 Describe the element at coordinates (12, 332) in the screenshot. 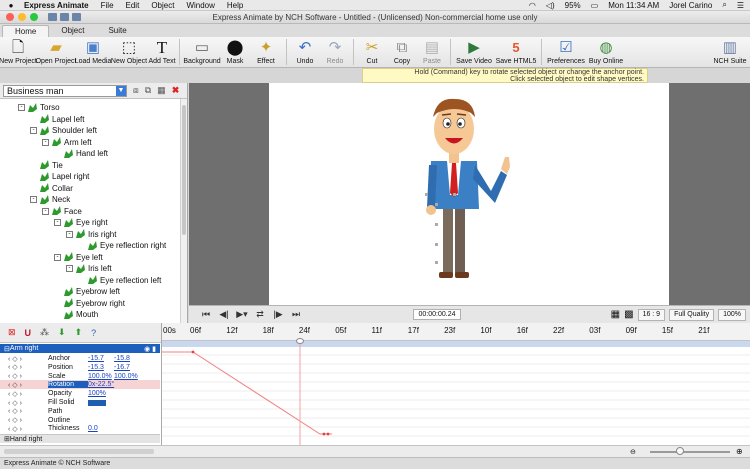

I see `delete-keyframe-icon: ⊠` at that location.